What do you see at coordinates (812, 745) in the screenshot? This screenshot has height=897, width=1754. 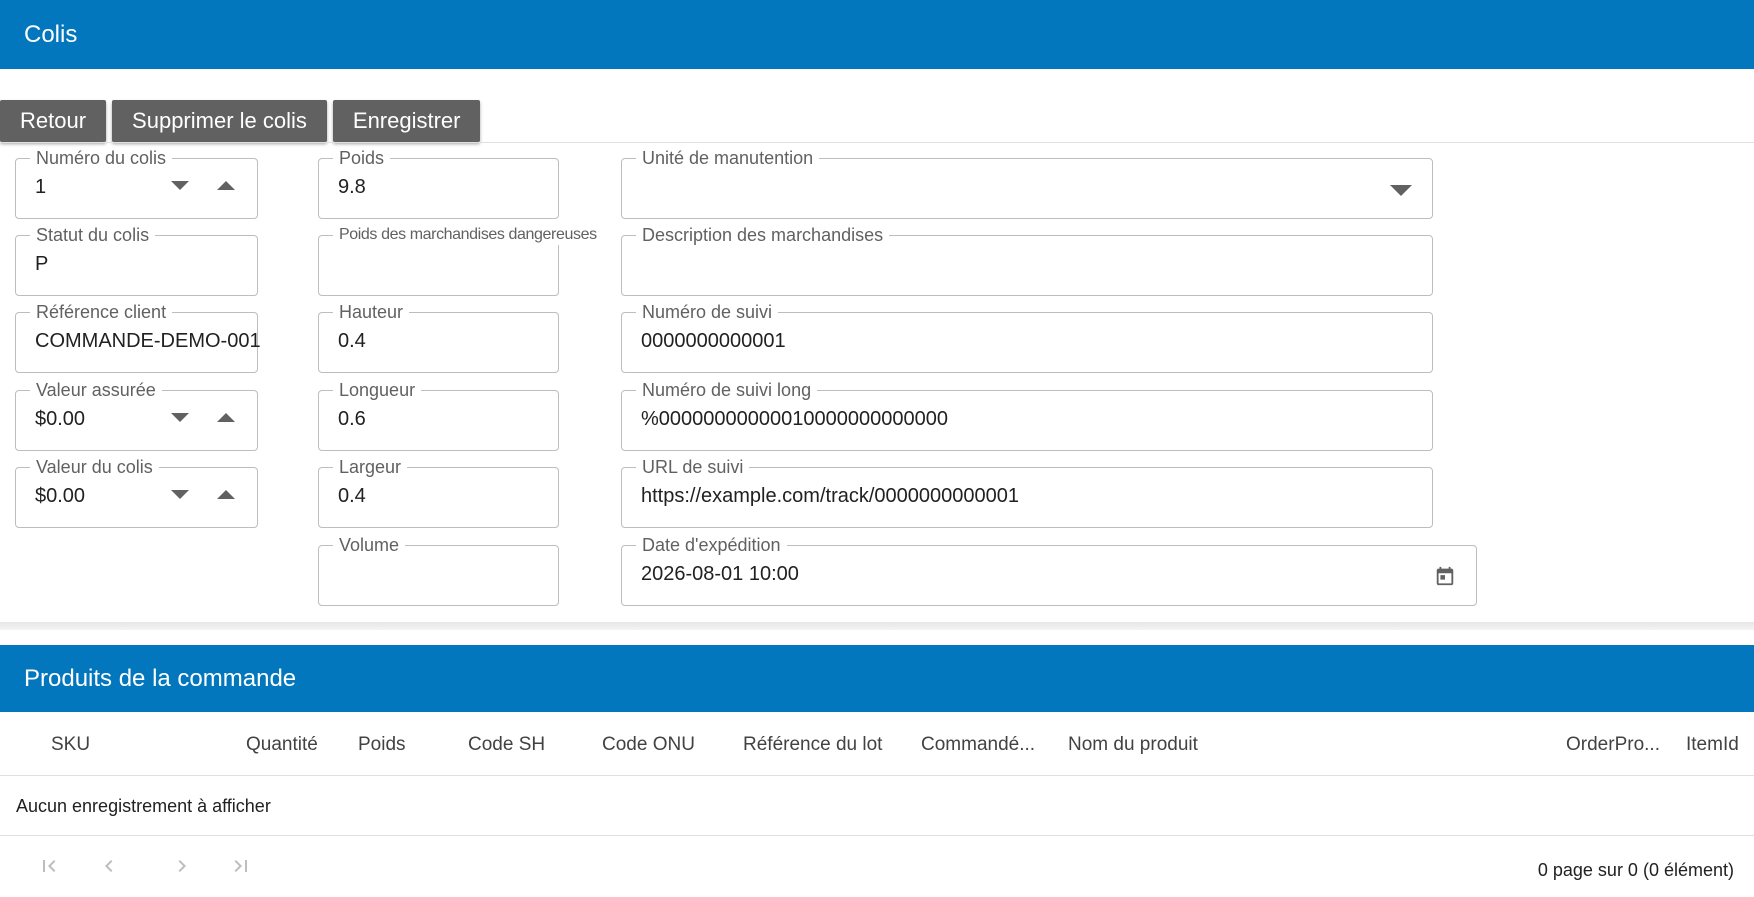 I see `column-header-lot-reference: Référence du lot` at bounding box center [812, 745].